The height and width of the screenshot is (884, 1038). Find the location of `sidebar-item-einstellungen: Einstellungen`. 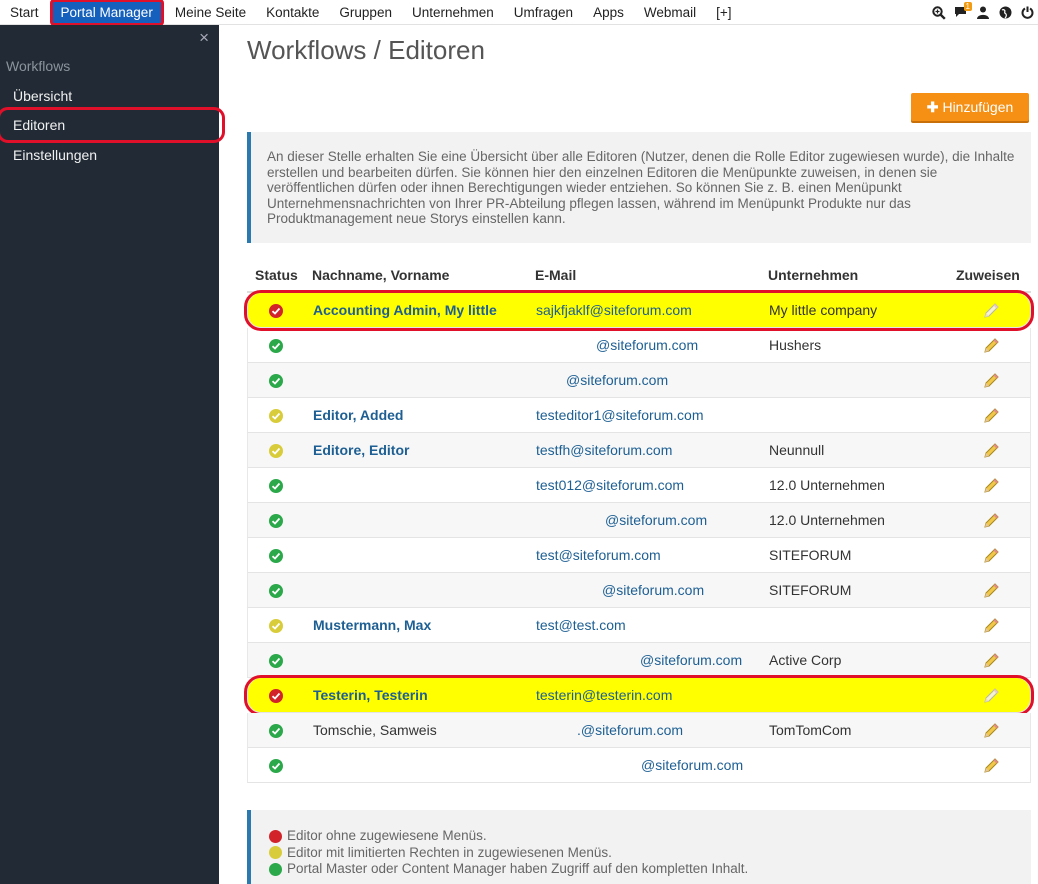

sidebar-item-einstellungen: Einstellungen is located at coordinates (109, 155).